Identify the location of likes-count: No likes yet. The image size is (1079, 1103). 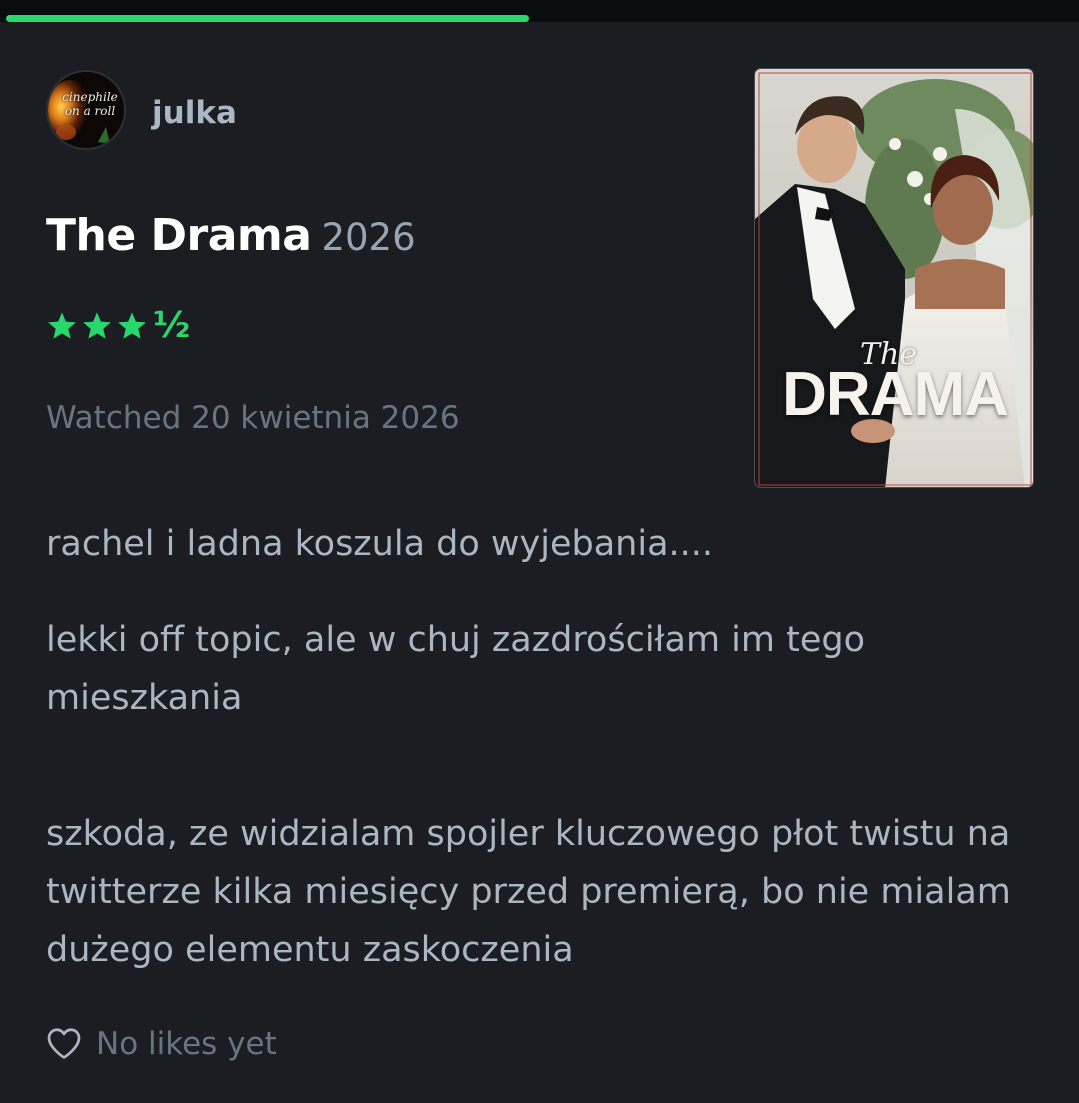
(186, 1044).